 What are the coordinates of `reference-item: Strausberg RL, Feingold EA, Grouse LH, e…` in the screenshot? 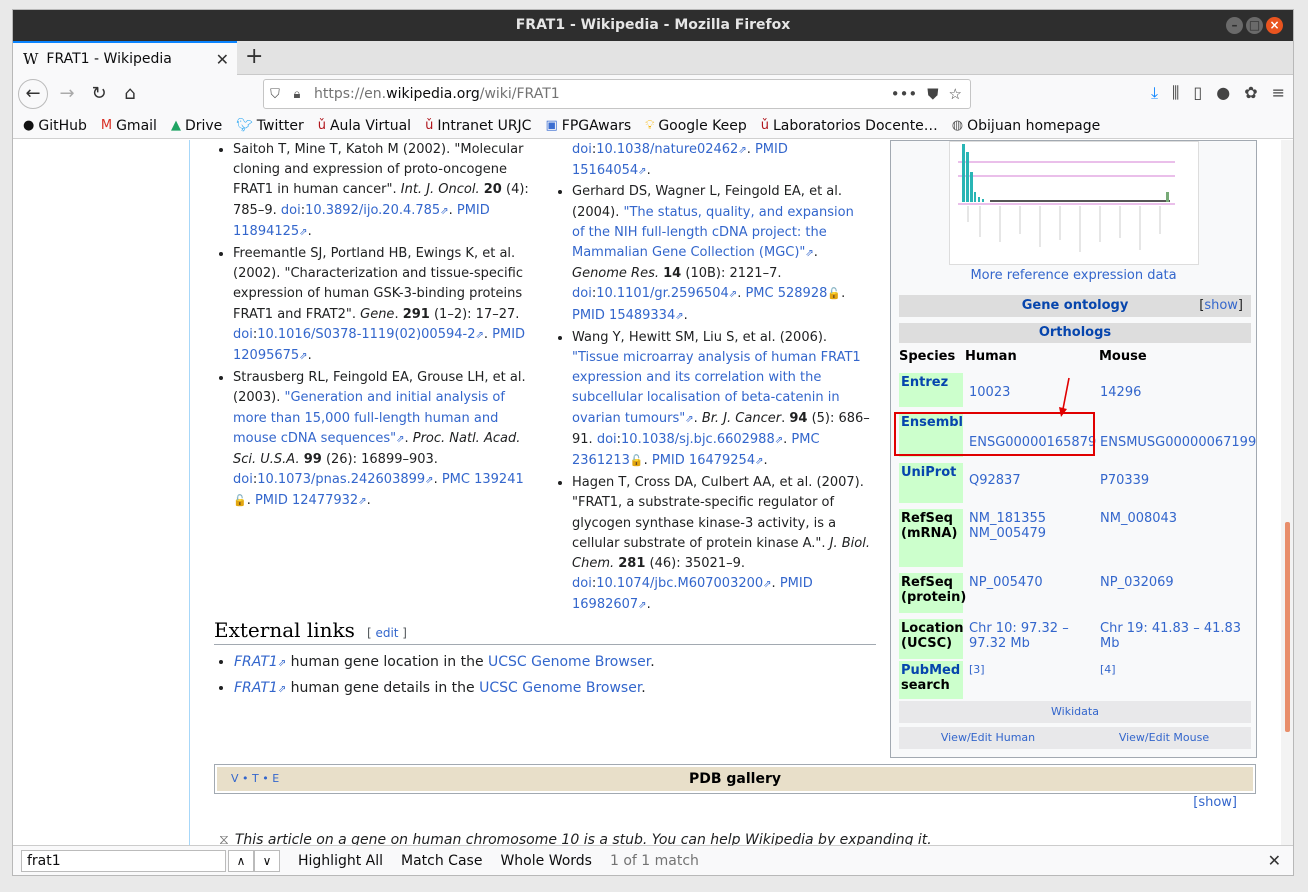 It's located at (382, 440).